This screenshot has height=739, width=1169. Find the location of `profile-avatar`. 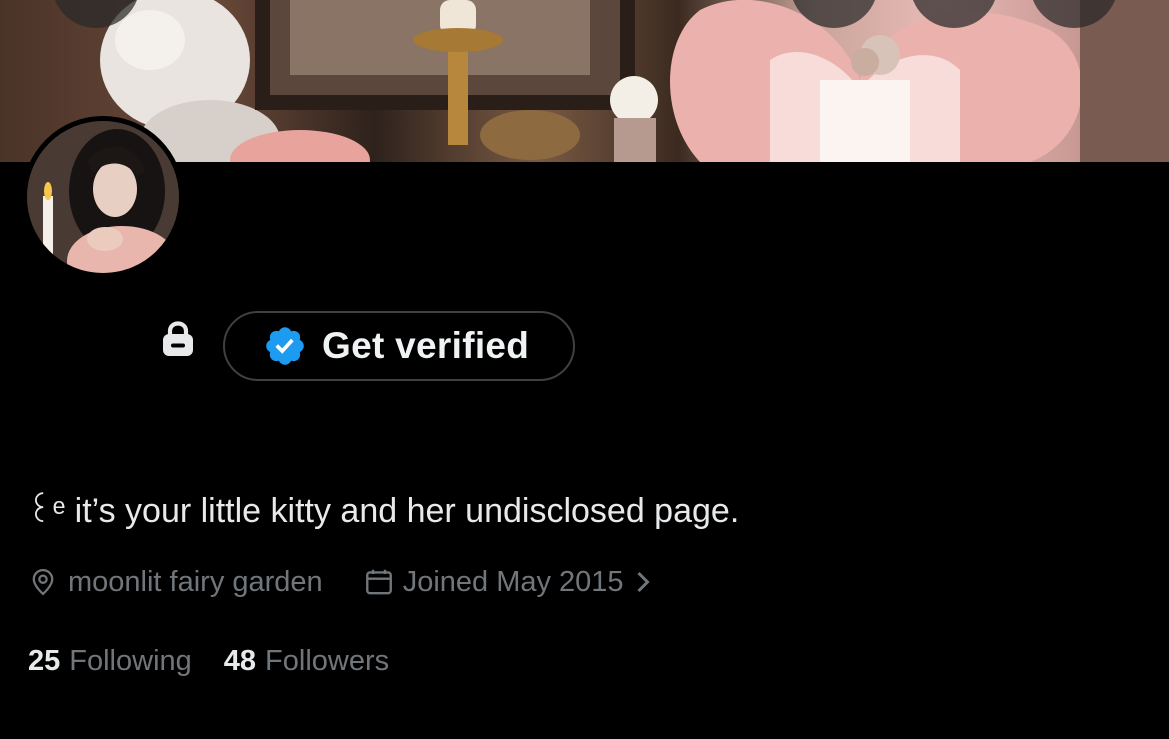

profile-avatar is located at coordinates (103, 197).